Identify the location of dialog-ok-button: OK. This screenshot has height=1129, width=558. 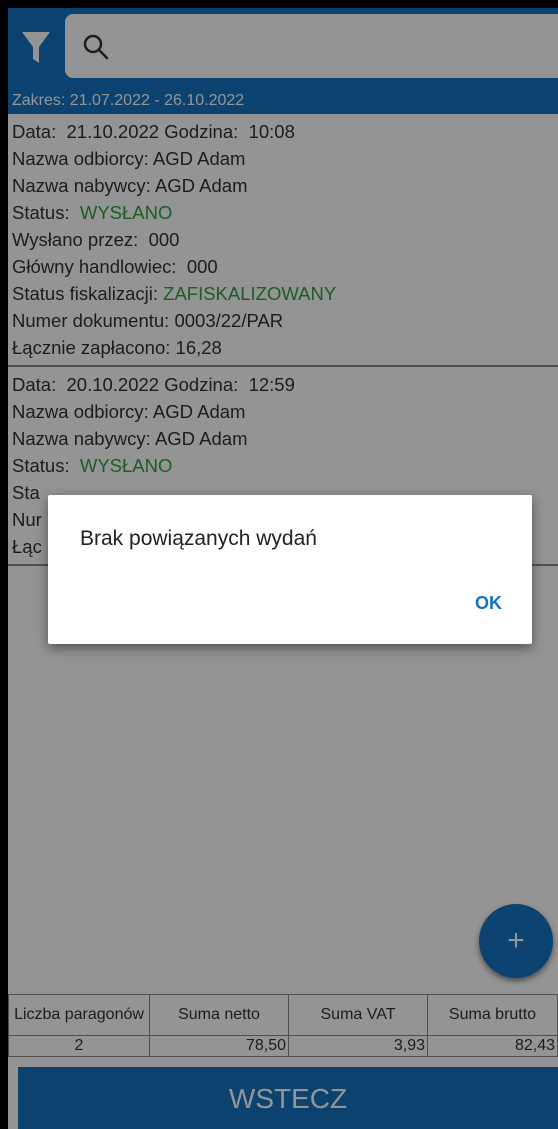
(488, 603).